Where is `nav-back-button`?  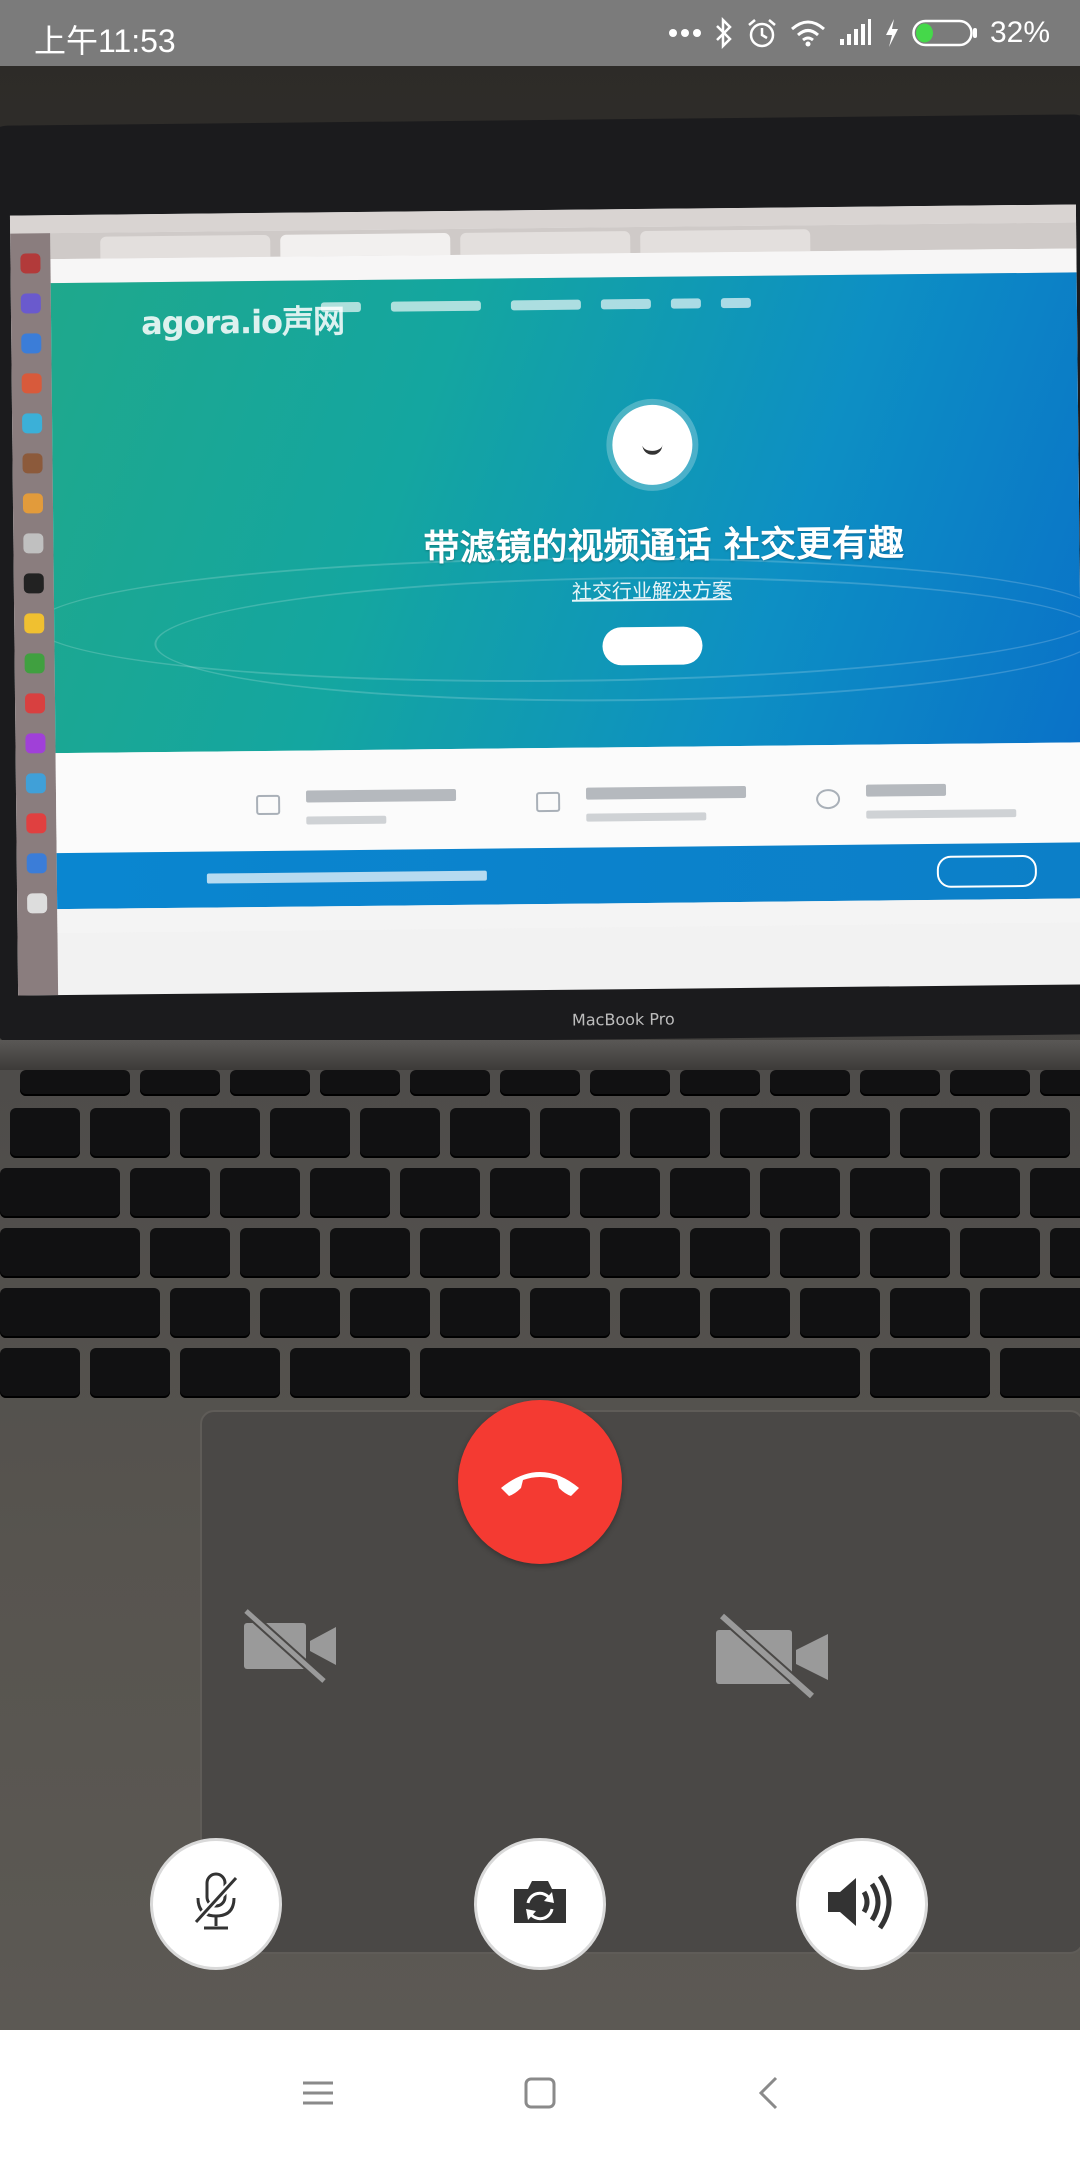 nav-back-button is located at coordinates (768, 2095).